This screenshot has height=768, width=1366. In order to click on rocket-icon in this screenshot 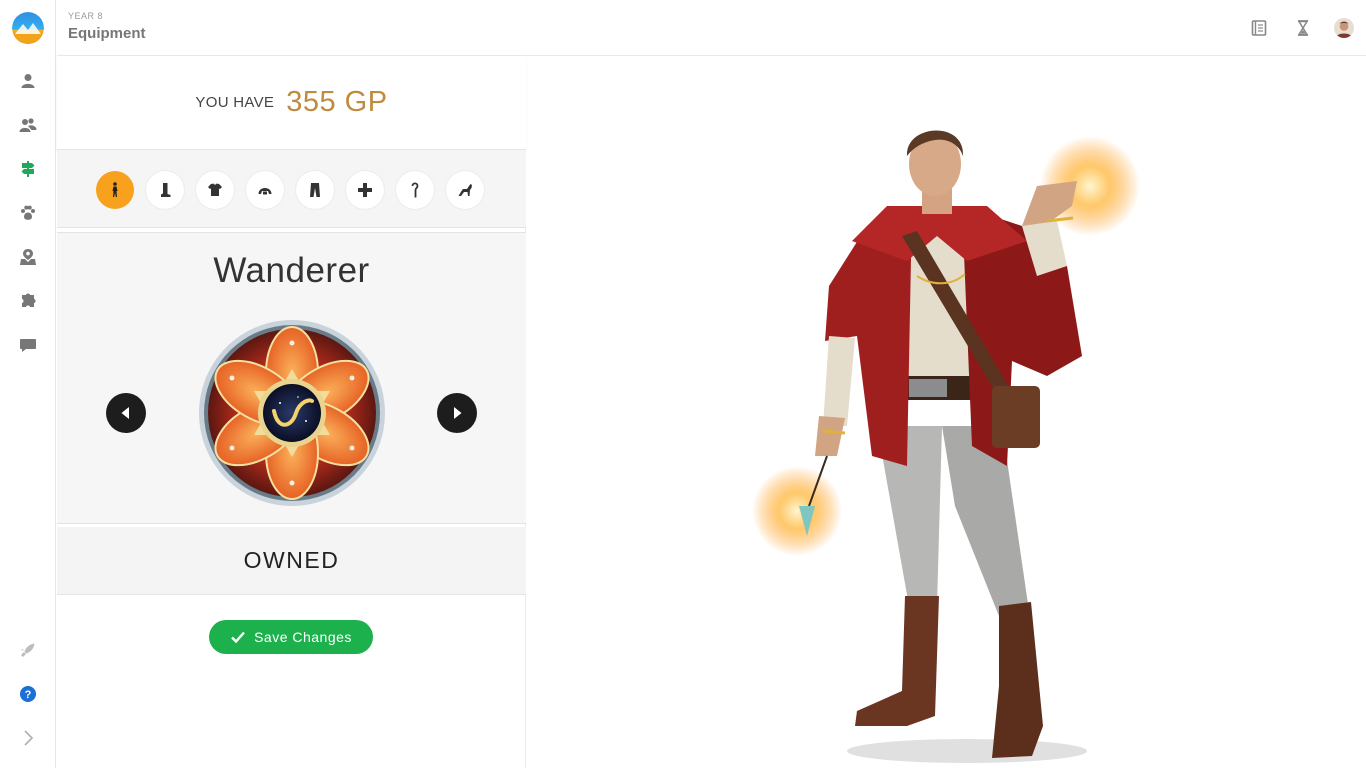, I will do `click(27, 650)`.